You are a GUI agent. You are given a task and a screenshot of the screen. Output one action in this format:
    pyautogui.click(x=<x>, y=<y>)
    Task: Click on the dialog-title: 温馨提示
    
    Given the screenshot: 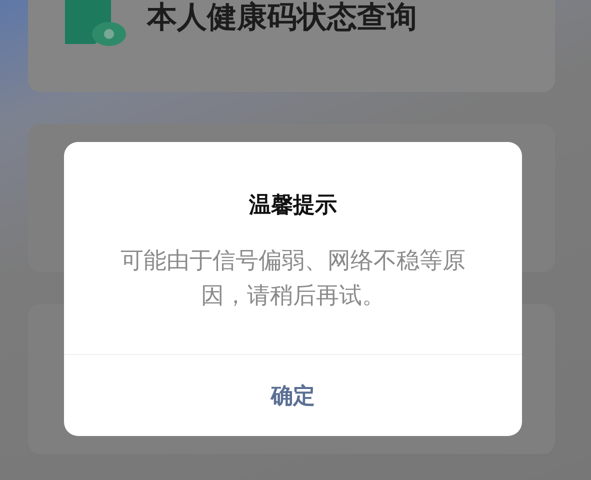 What is the action you would take?
    pyautogui.click(x=293, y=206)
    